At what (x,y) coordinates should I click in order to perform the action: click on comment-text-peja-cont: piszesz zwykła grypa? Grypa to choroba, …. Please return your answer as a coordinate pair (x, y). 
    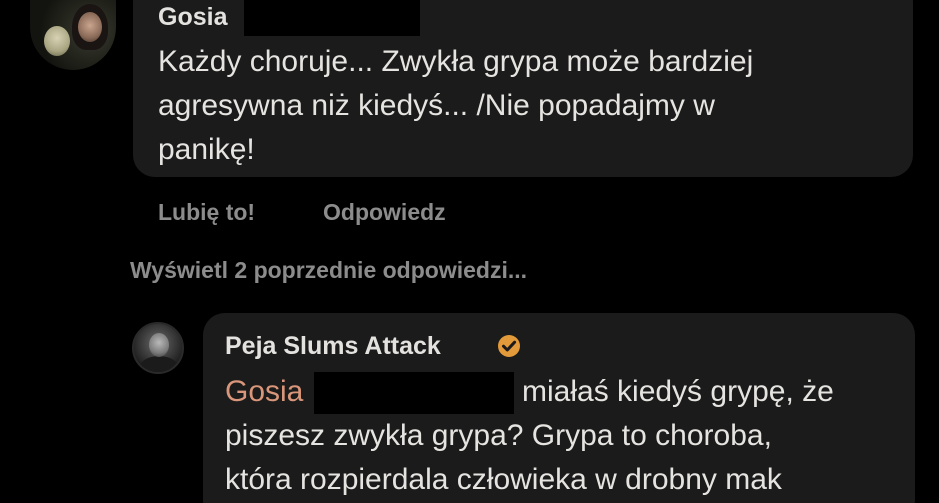
    Looking at the image, I should click on (503, 458).